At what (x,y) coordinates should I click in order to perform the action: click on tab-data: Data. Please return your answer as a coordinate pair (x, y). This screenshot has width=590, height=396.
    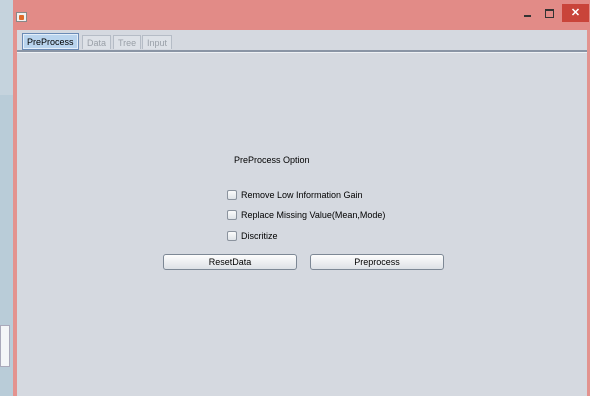
    Looking at the image, I should click on (97, 42).